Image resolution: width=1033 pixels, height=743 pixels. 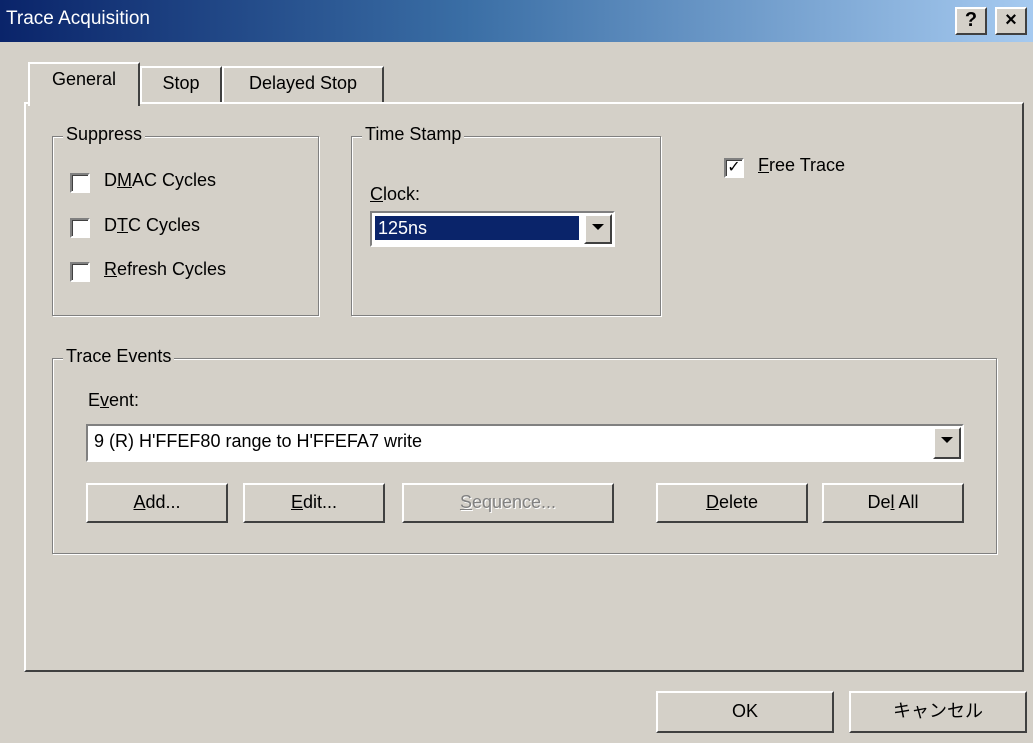 I want to click on delete-all-button: Del All, so click(x=893, y=503).